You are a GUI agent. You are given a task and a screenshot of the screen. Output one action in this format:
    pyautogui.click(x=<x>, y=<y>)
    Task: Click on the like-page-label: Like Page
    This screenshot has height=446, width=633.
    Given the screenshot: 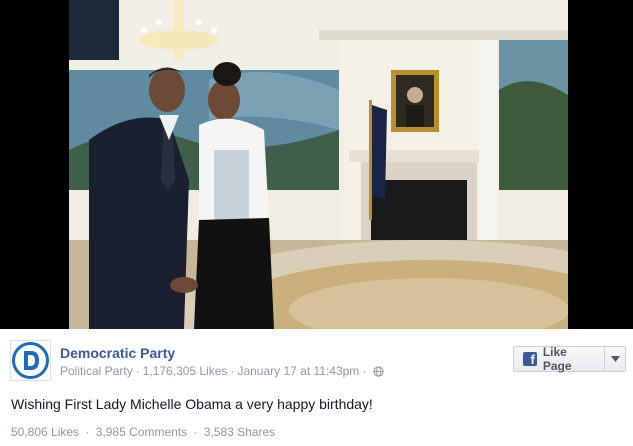 What is the action you would take?
    pyautogui.click(x=557, y=359)
    